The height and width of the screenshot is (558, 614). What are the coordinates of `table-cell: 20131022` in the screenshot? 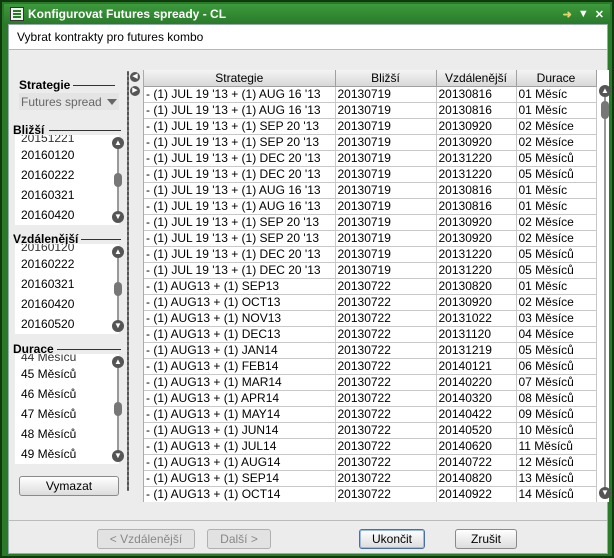 It's located at (476, 318).